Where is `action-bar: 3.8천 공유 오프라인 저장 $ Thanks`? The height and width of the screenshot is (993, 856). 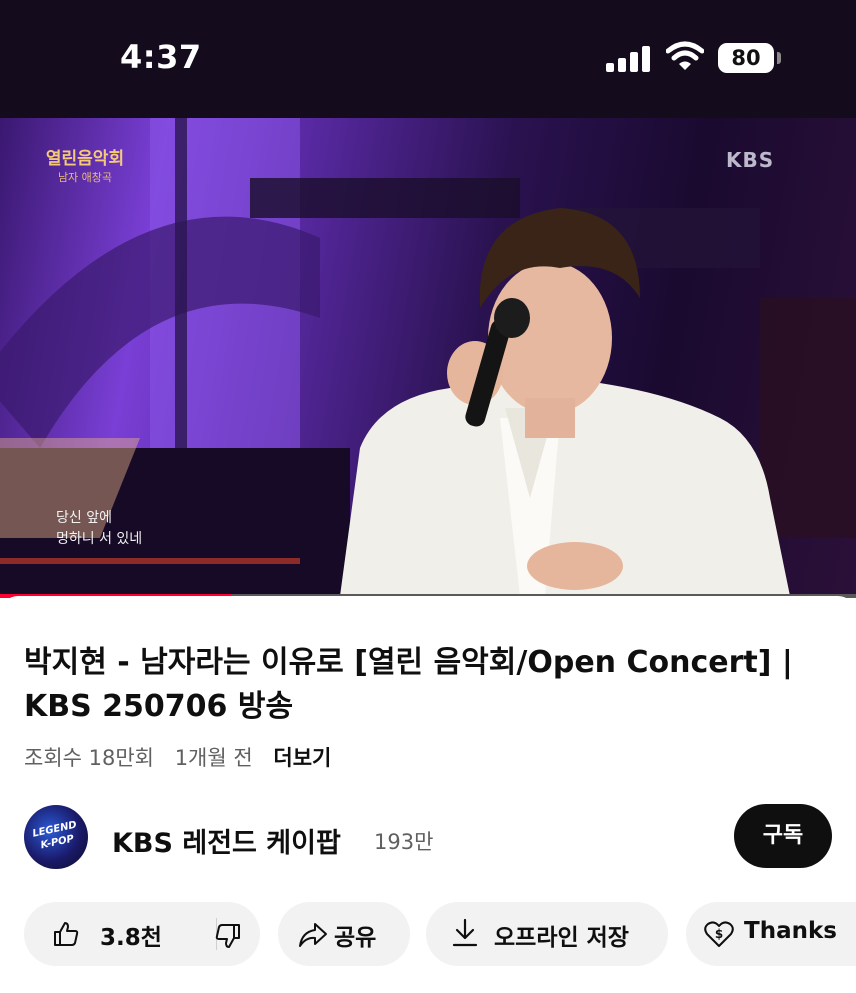 action-bar: 3.8천 공유 오프라인 저장 $ Thanks is located at coordinates (428, 934).